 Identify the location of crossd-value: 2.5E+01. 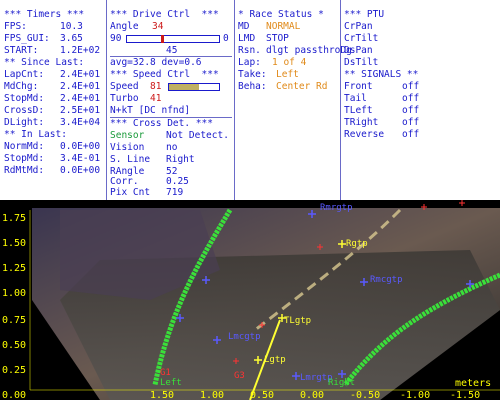
(80, 110).